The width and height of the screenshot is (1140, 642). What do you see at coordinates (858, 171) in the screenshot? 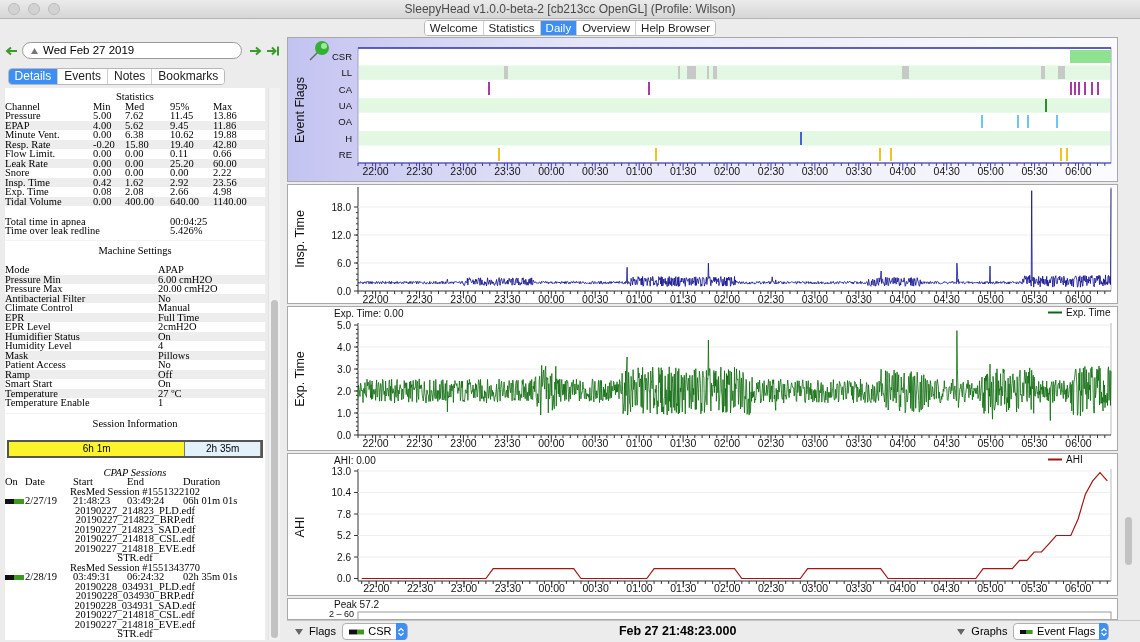
I see `axis-tick-label: 03:30` at bounding box center [858, 171].